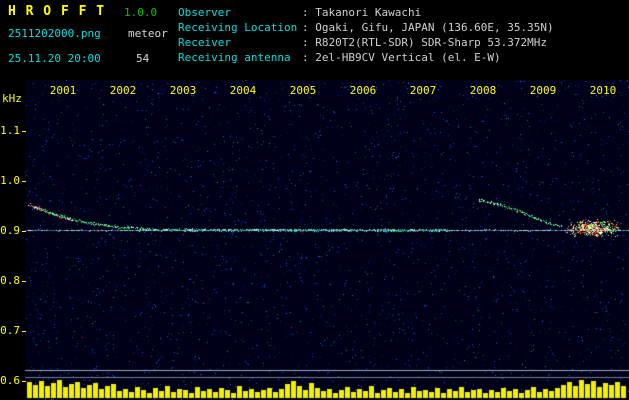 This screenshot has width=629, height=400. What do you see at coordinates (401, 57) in the screenshot?
I see `station-value: : 2el-HB9CV Vertical (el. E-W)` at bounding box center [401, 57].